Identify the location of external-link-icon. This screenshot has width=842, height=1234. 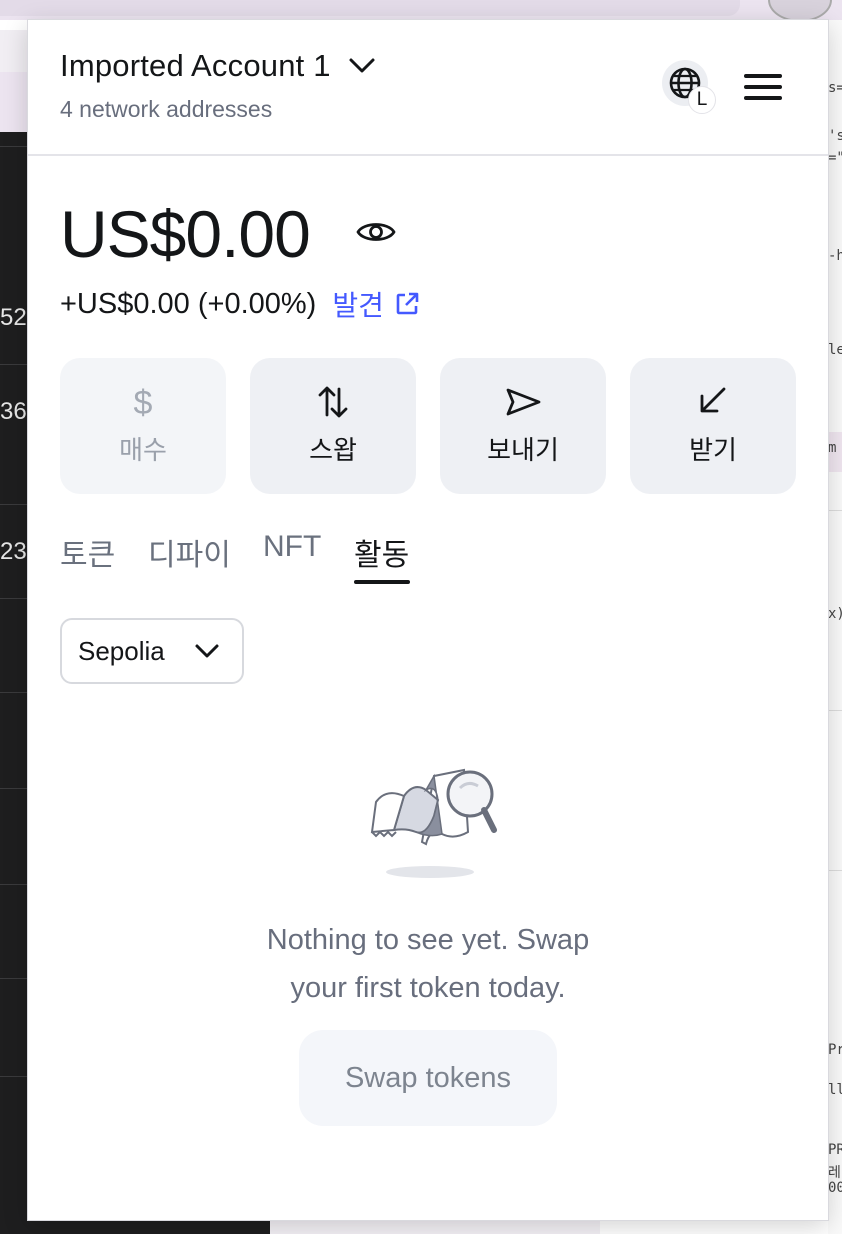
(407, 303).